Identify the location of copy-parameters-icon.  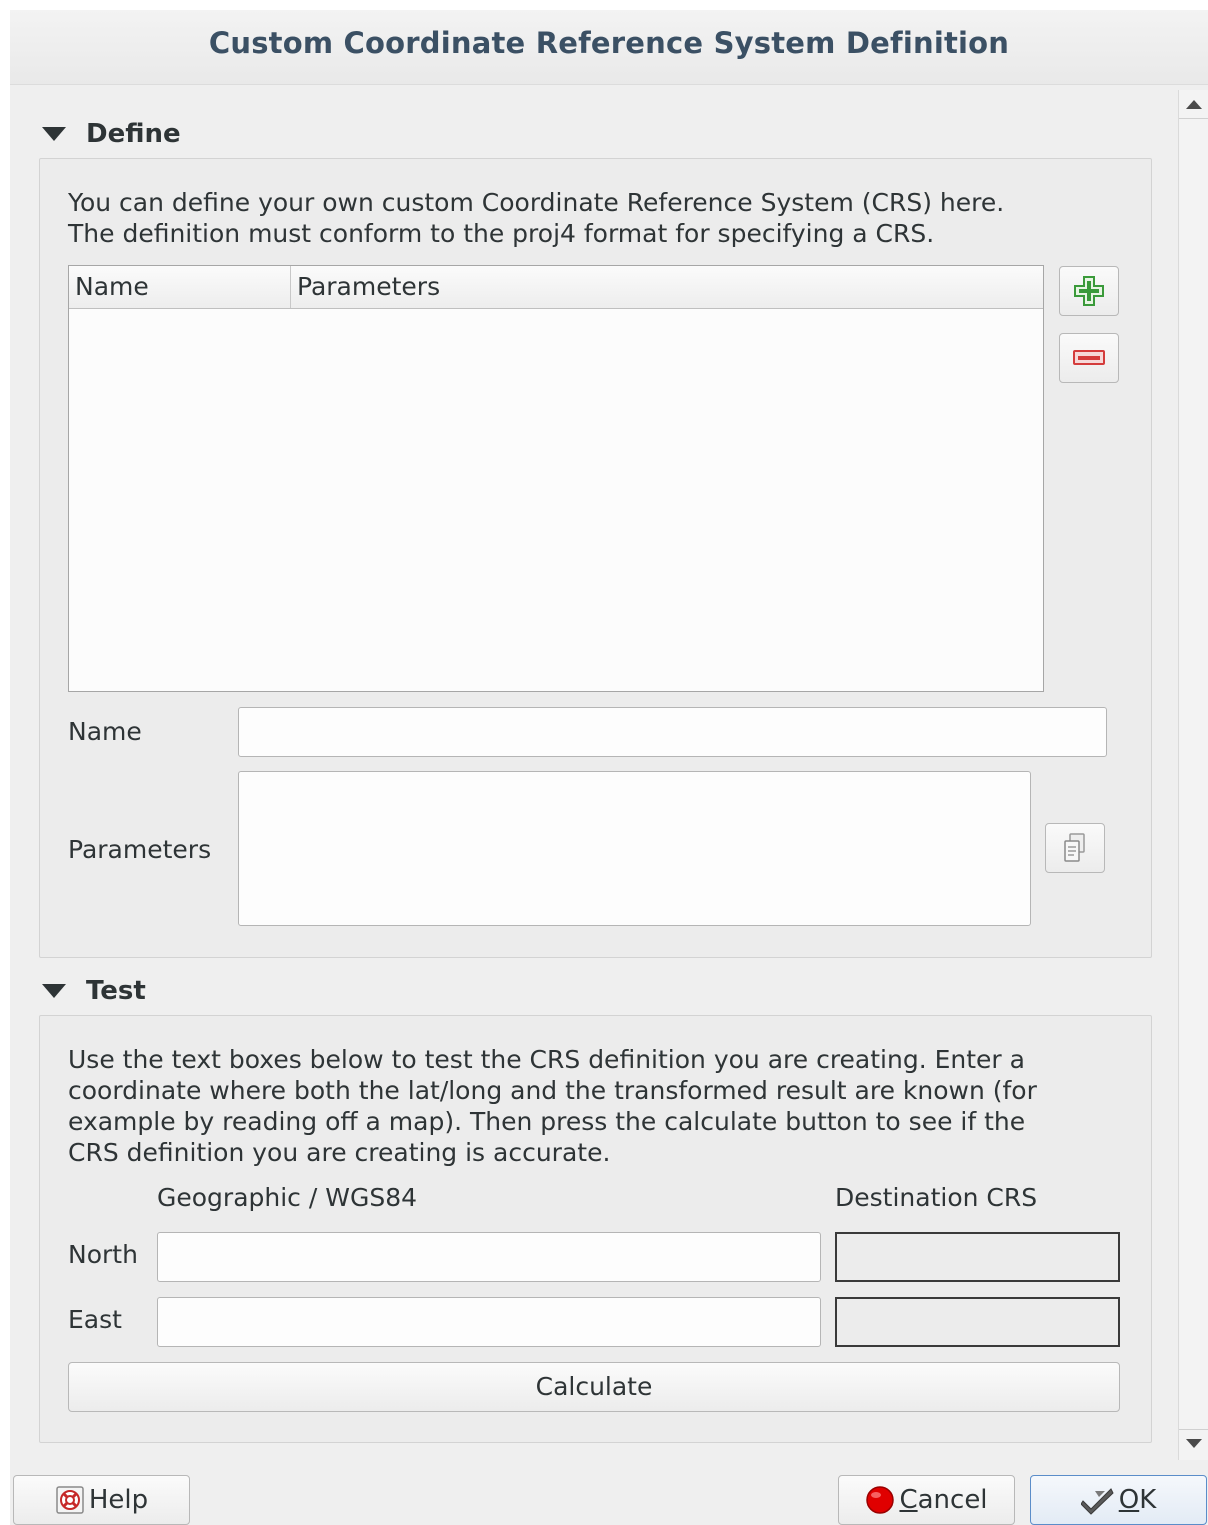
(1074, 847).